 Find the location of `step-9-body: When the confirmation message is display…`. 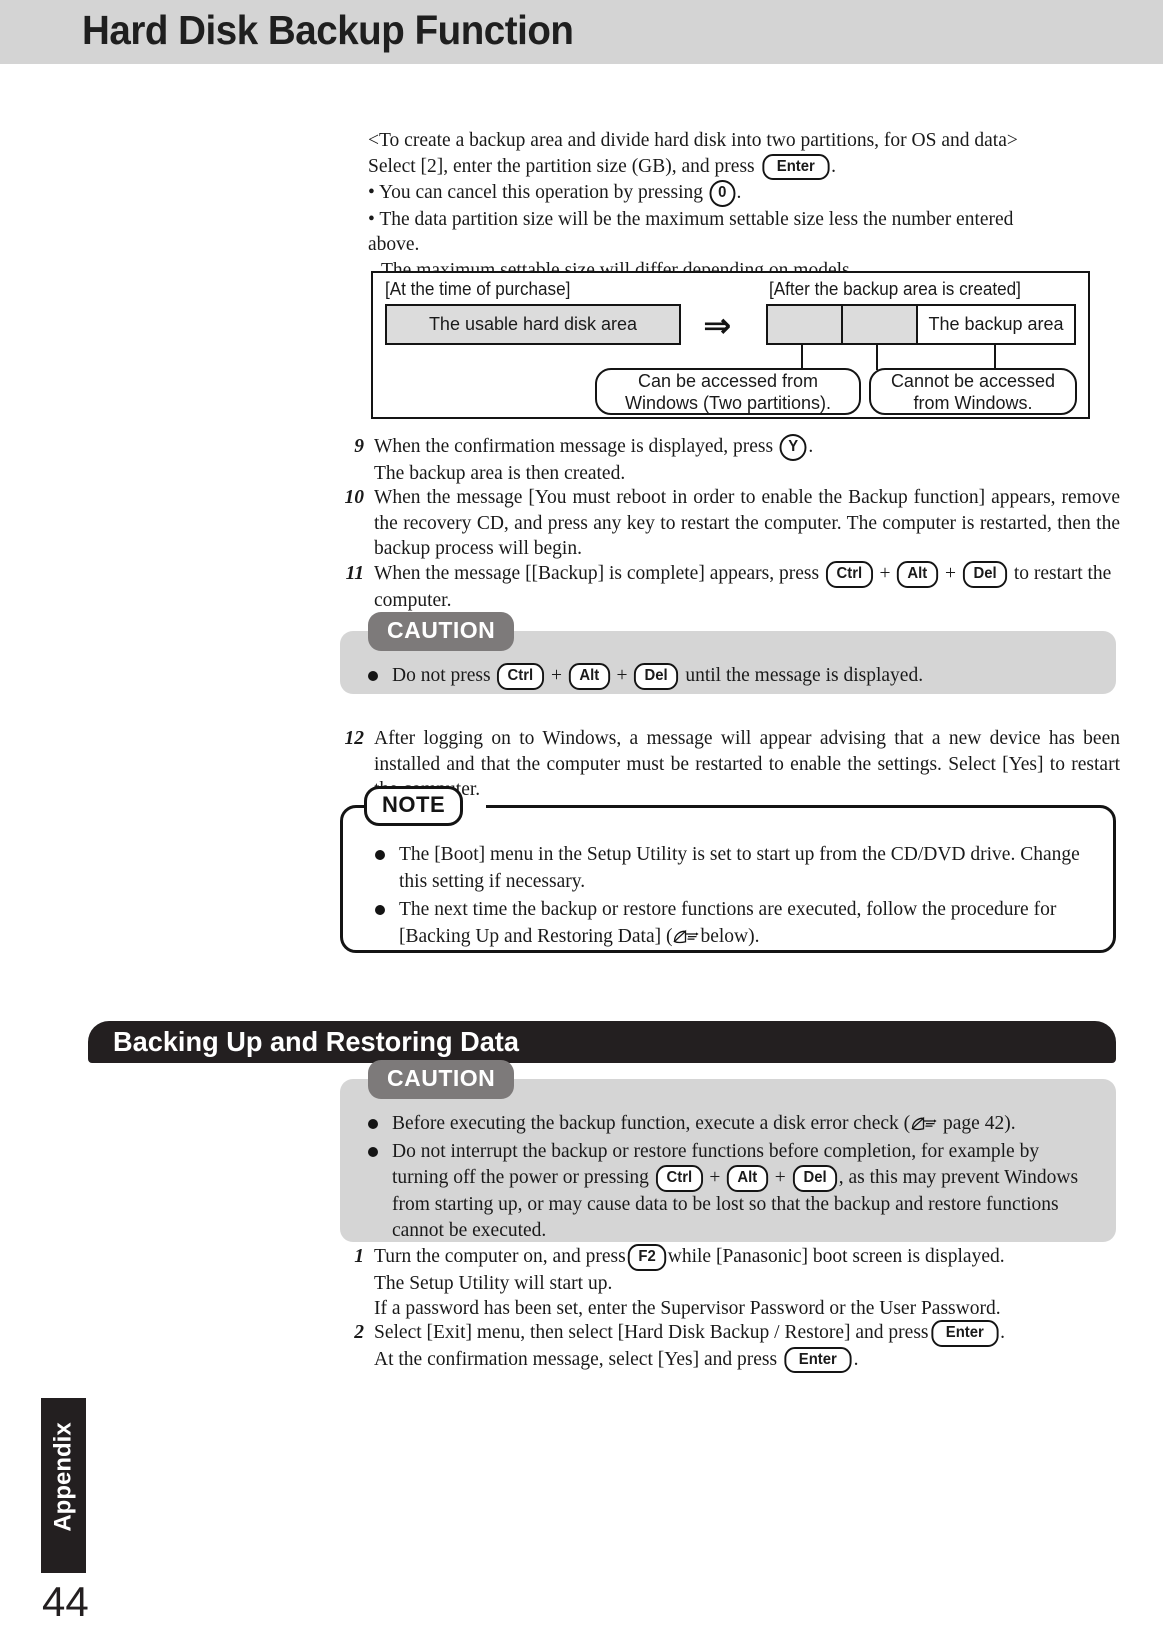

step-9-body: When the confirmation message is display… is located at coordinates (746, 460).